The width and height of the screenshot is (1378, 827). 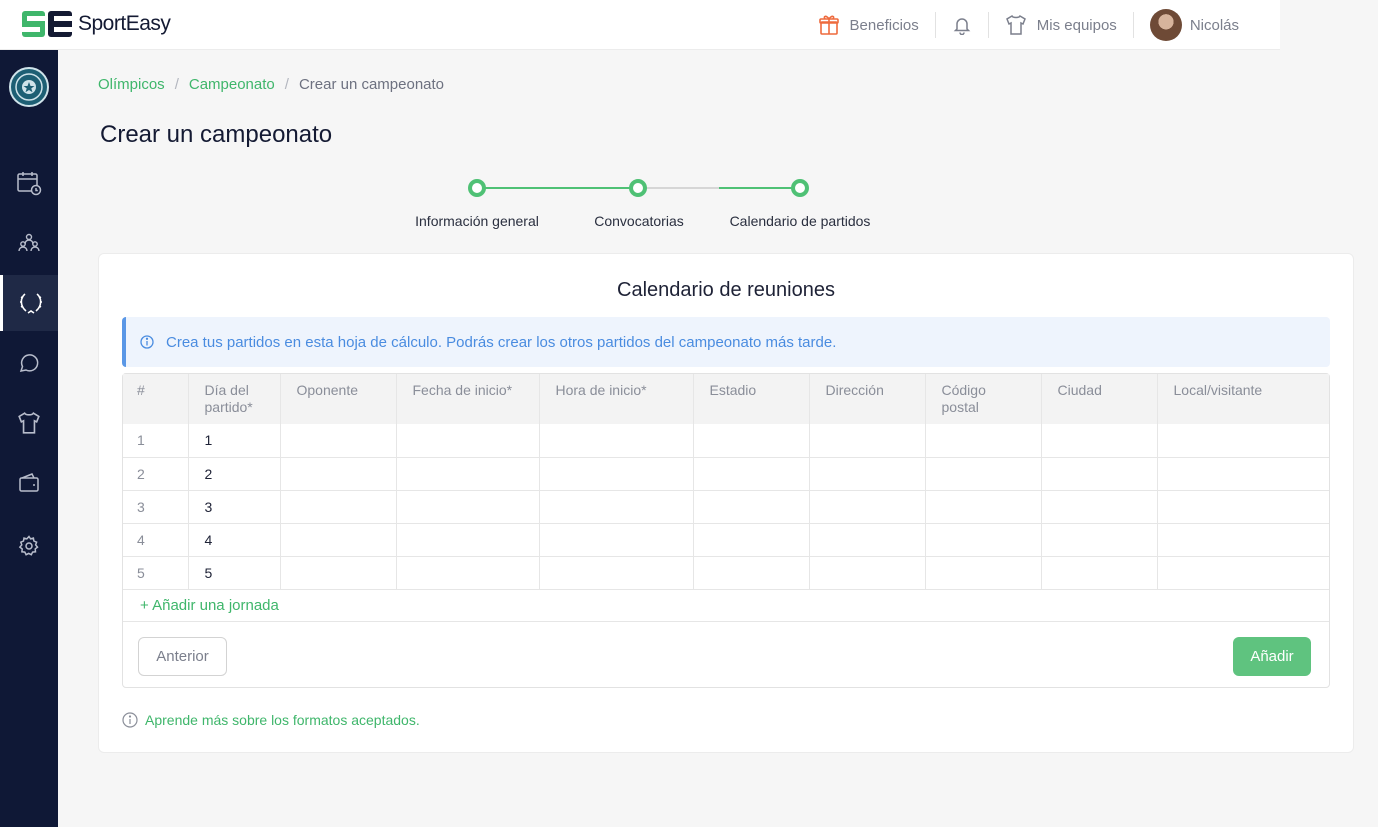 What do you see at coordinates (234, 572) in the screenshot?
I see `sheet-cell: 5` at bounding box center [234, 572].